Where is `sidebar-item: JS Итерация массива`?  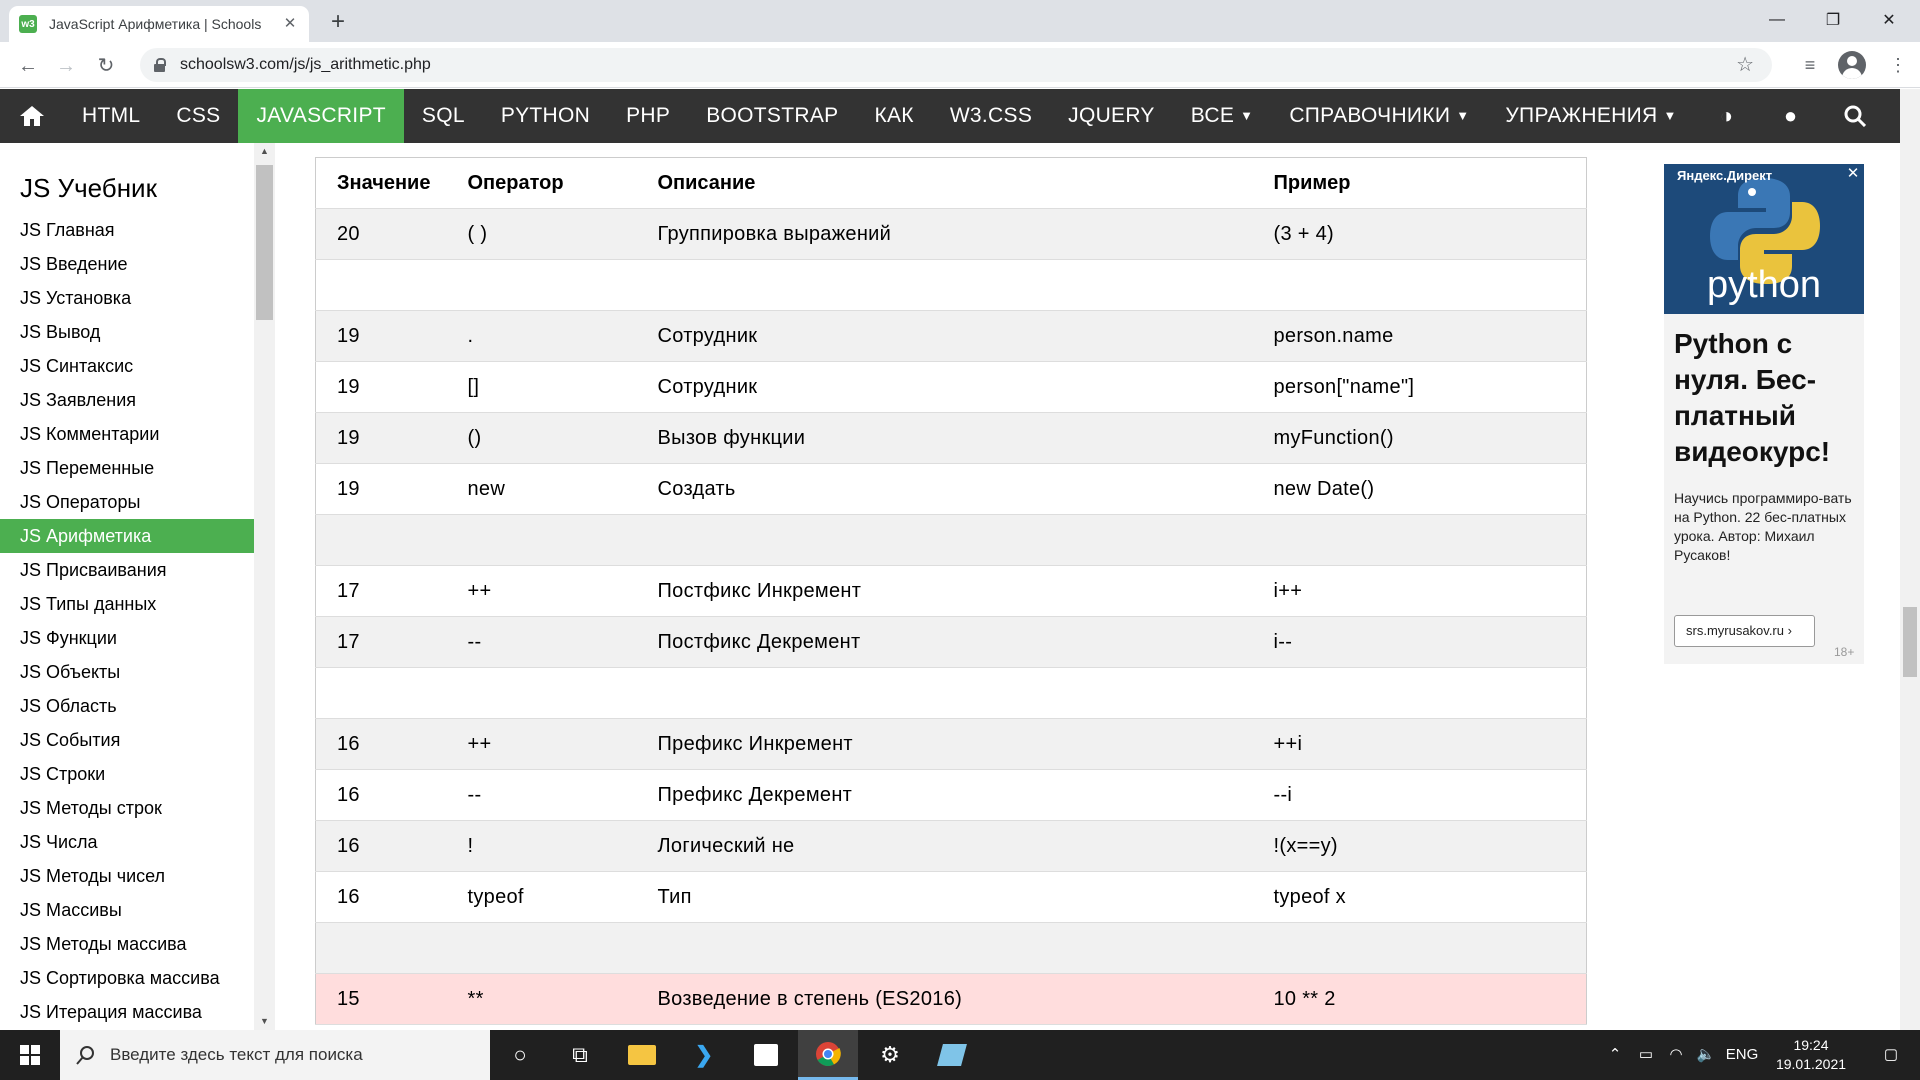 sidebar-item: JS Итерация массива is located at coordinates (127, 1012).